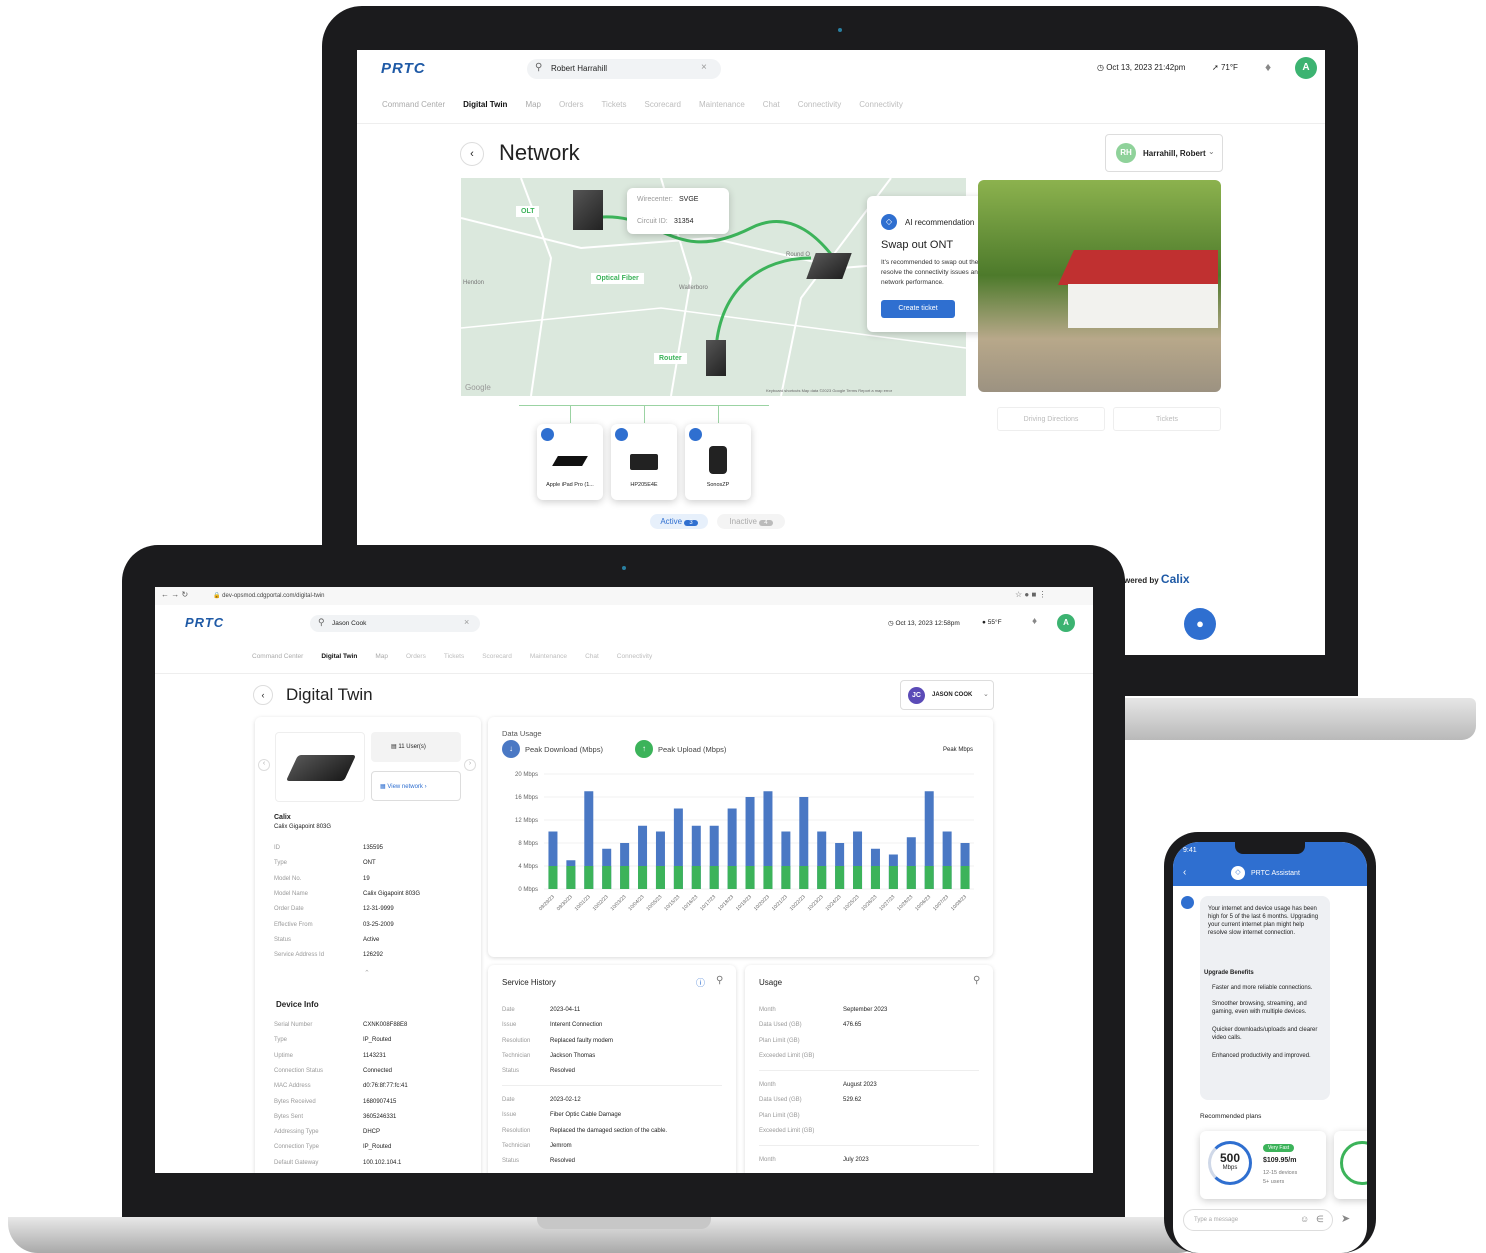 Image resolution: width=1486 pixels, height=1253 pixels. Describe the element at coordinates (1304, 1219) in the screenshot. I see `emoji-icon: ☺` at that location.